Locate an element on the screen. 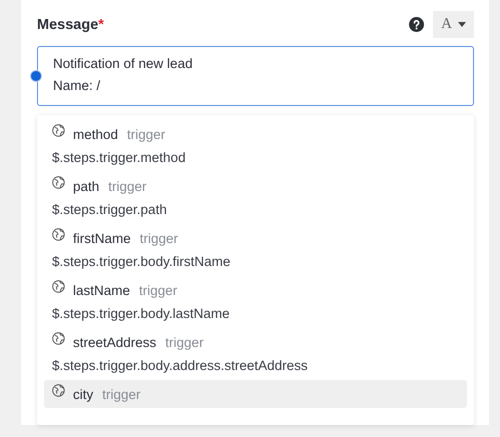 Image resolution: width=500 pixels, height=437 pixels. variable-path: $.steps.trigger.path is located at coordinates (110, 210).